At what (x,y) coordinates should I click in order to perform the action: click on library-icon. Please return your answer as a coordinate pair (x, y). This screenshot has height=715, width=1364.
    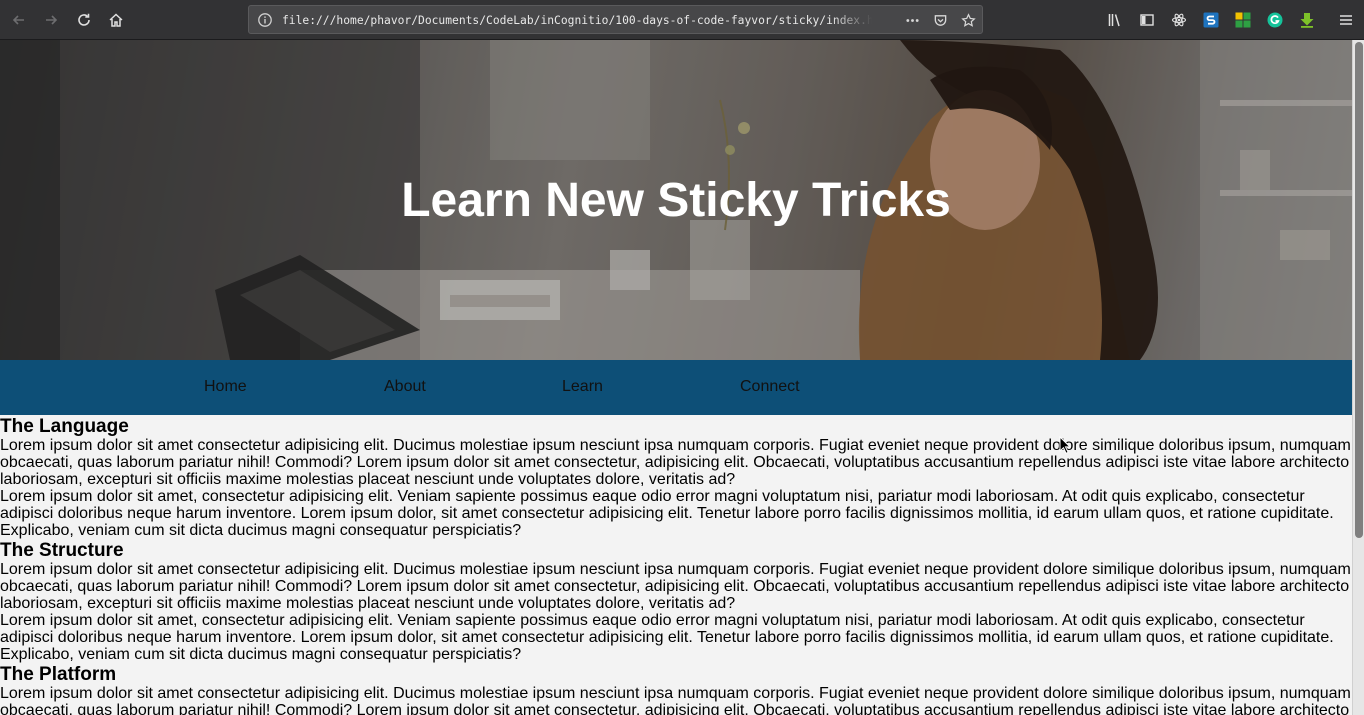
    Looking at the image, I should click on (1114, 20).